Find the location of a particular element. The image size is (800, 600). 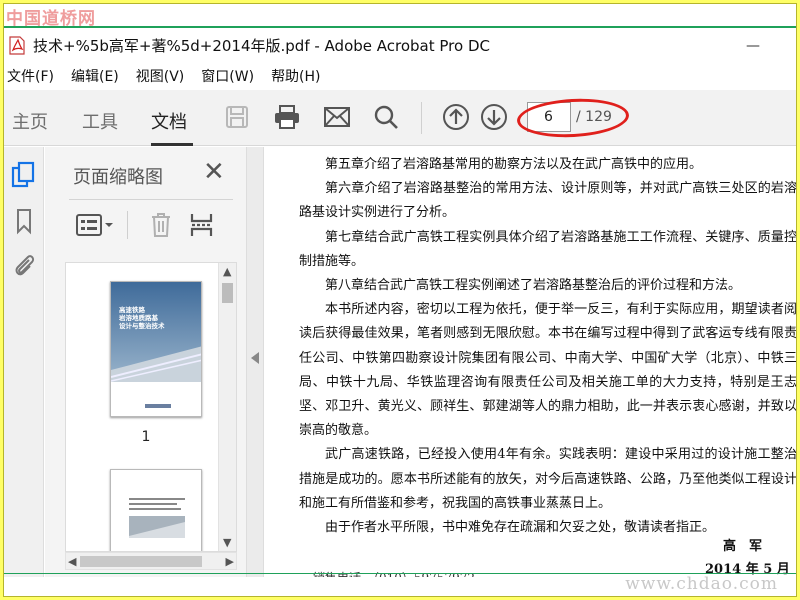

scroll-up-arrow: ▲ is located at coordinates (227, 271).